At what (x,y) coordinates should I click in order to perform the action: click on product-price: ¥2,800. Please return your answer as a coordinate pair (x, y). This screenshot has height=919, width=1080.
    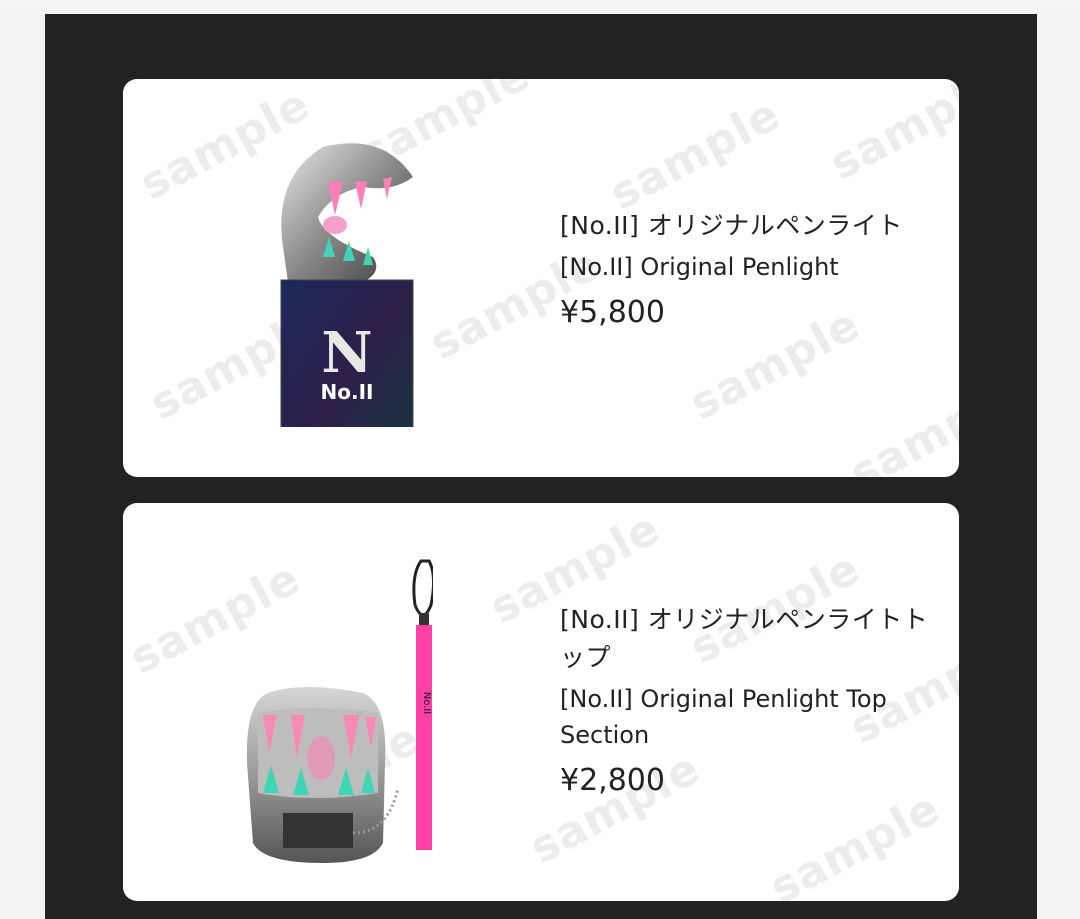
    Looking at the image, I should click on (612, 780).